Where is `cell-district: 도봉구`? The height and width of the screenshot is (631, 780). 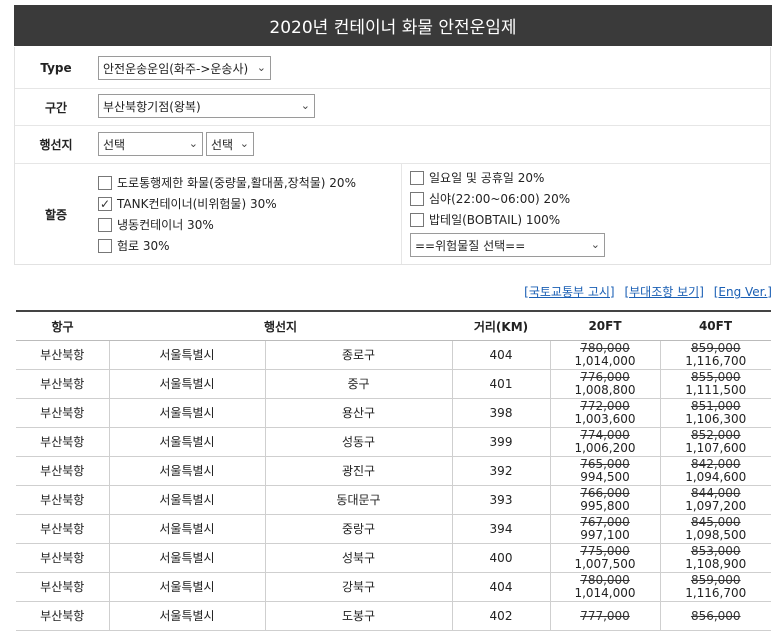
cell-district: 도봉구 is located at coordinates (358, 616).